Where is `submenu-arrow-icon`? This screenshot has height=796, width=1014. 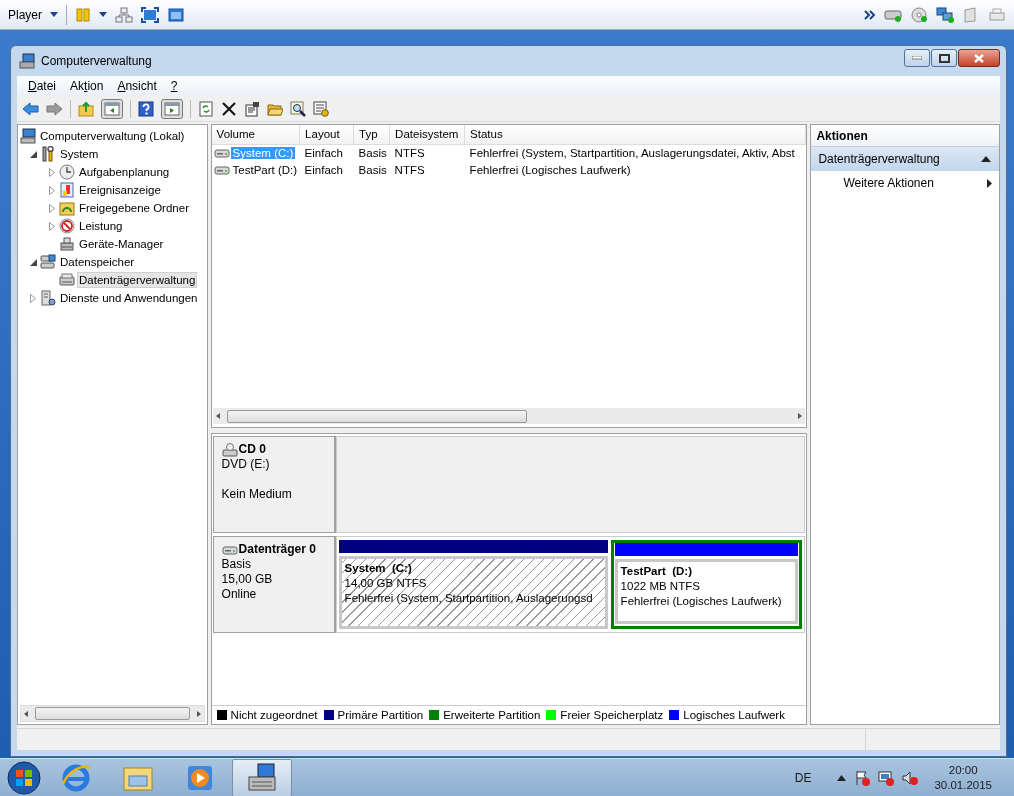
submenu-arrow-icon is located at coordinates (989, 183).